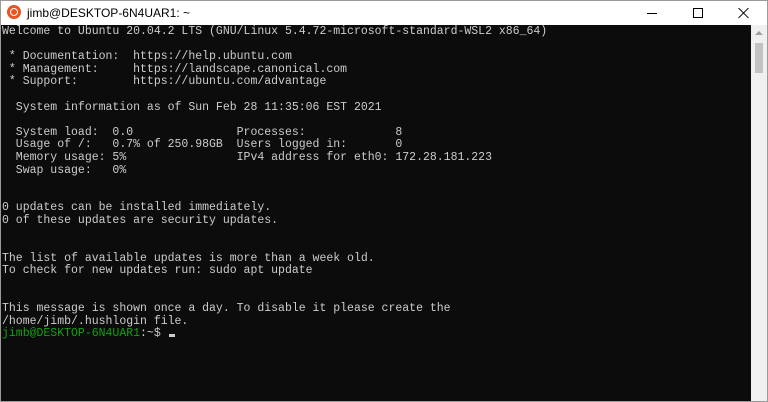 This screenshot has width=768, height=402. Describe the element at coordinates (109, 13) in the screenshot. I see `window-title: jimb@DESKTOP-6N4UAR1: ~` at that location.